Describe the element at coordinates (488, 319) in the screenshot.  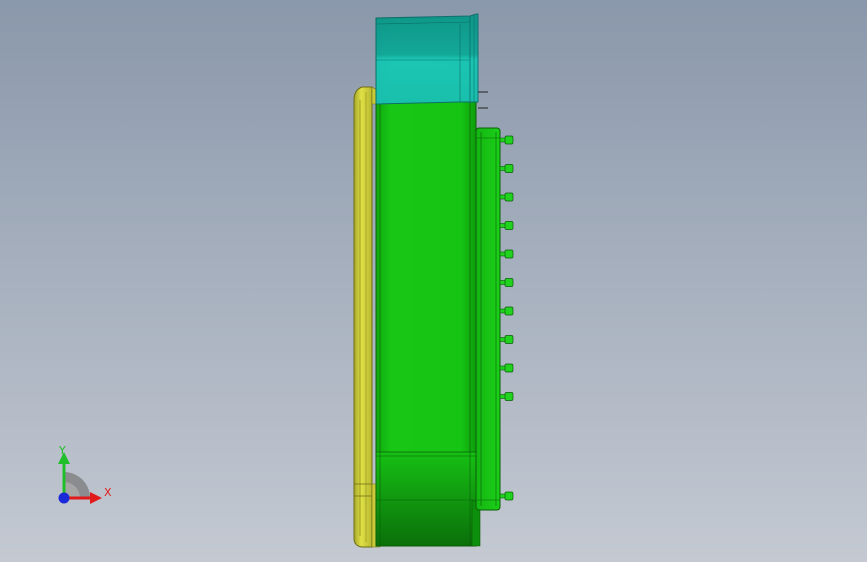
I see `connector-panel` at that location.